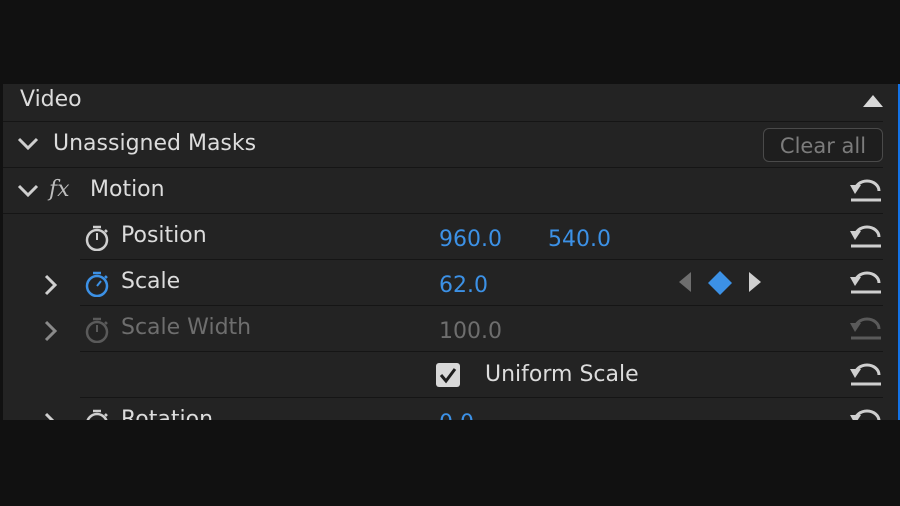 This screenshot has height=506, width=900. What do you see at coordinates (51, 99) in the screenshot?
I see `video-section-title: Video` at bounding box center [51, 99].